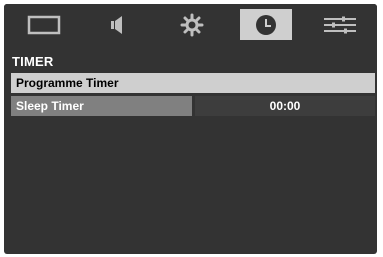 The width and height of the screenshot is (383, 257). I want to click on tab-options, so click(340, 24).